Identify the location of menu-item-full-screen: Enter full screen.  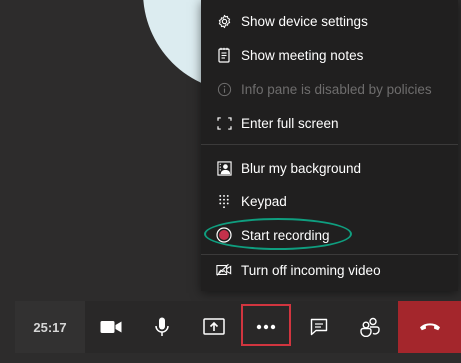
(329, 123).